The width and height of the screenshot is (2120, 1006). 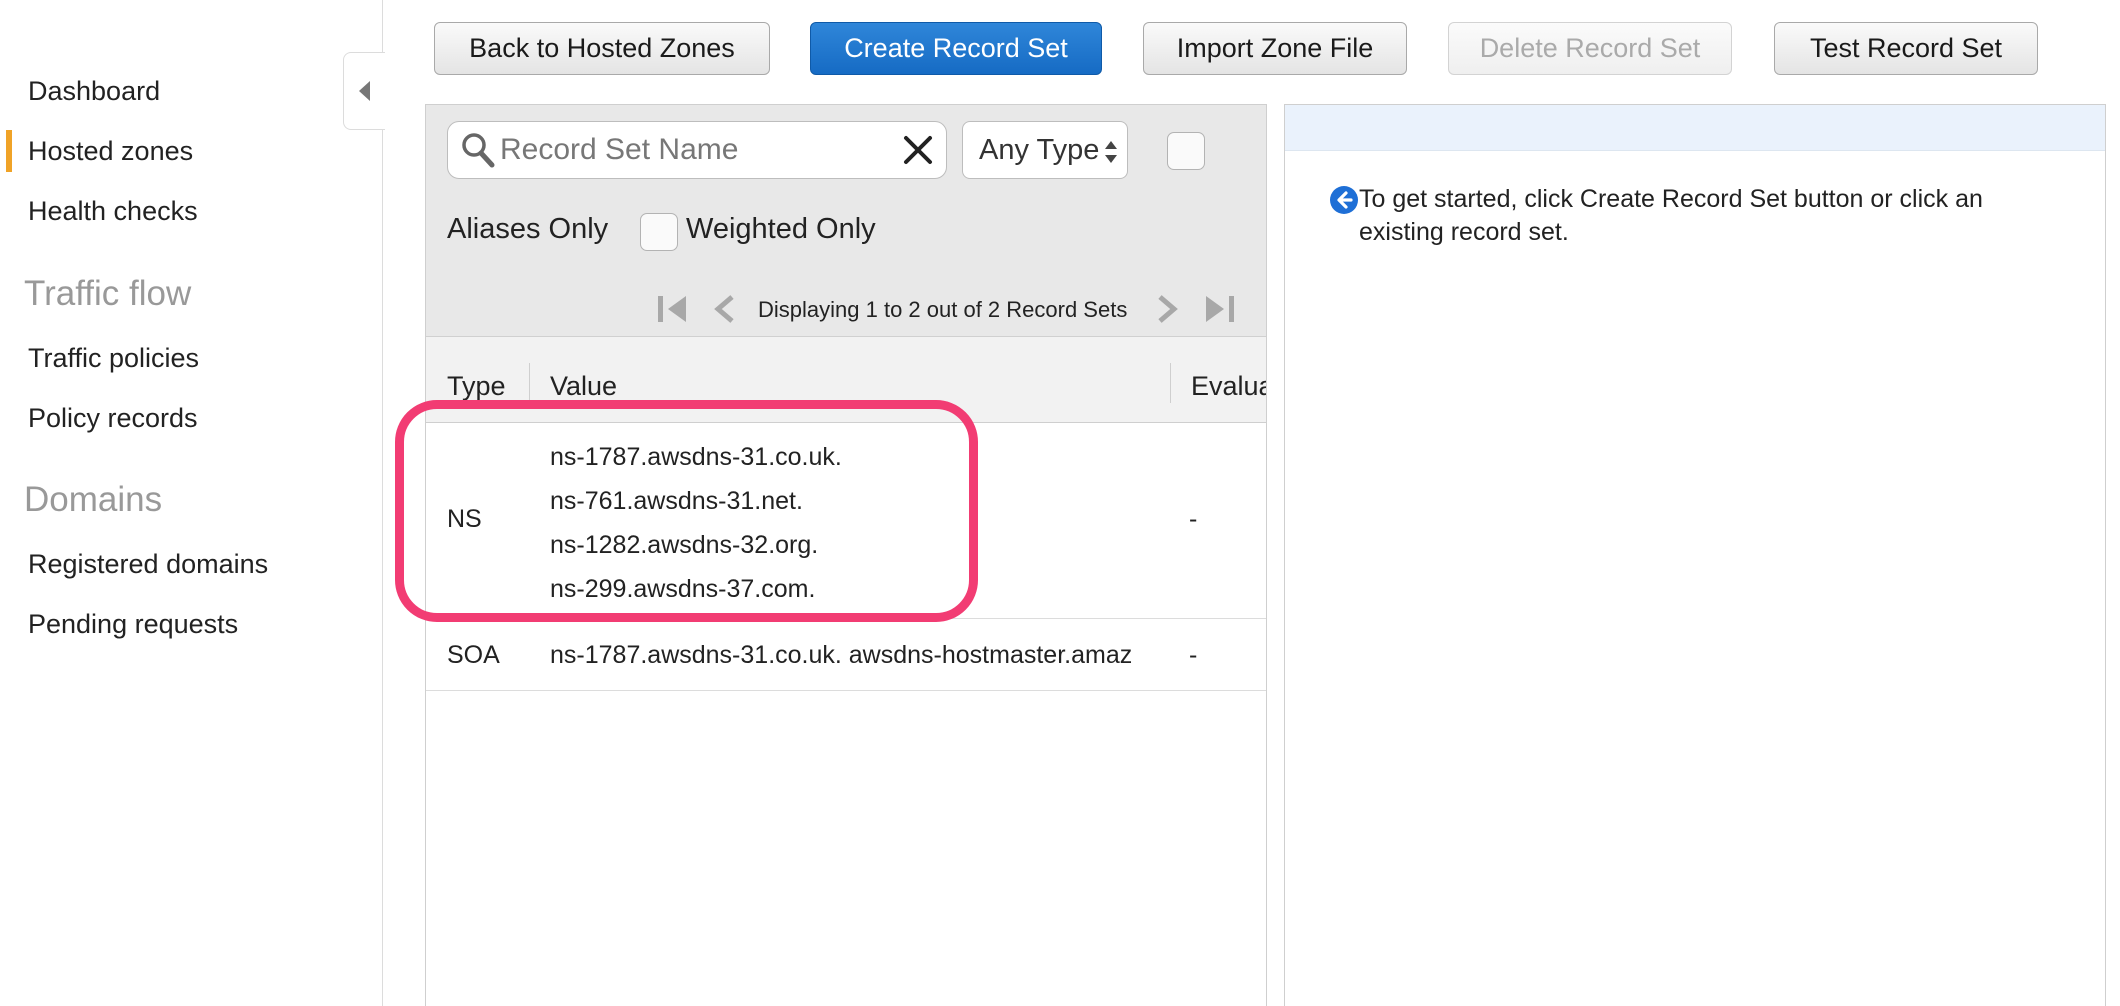 I want to click on record-value-cell: ns-1282.awsdns-32.org., so click(x=684, y=545).